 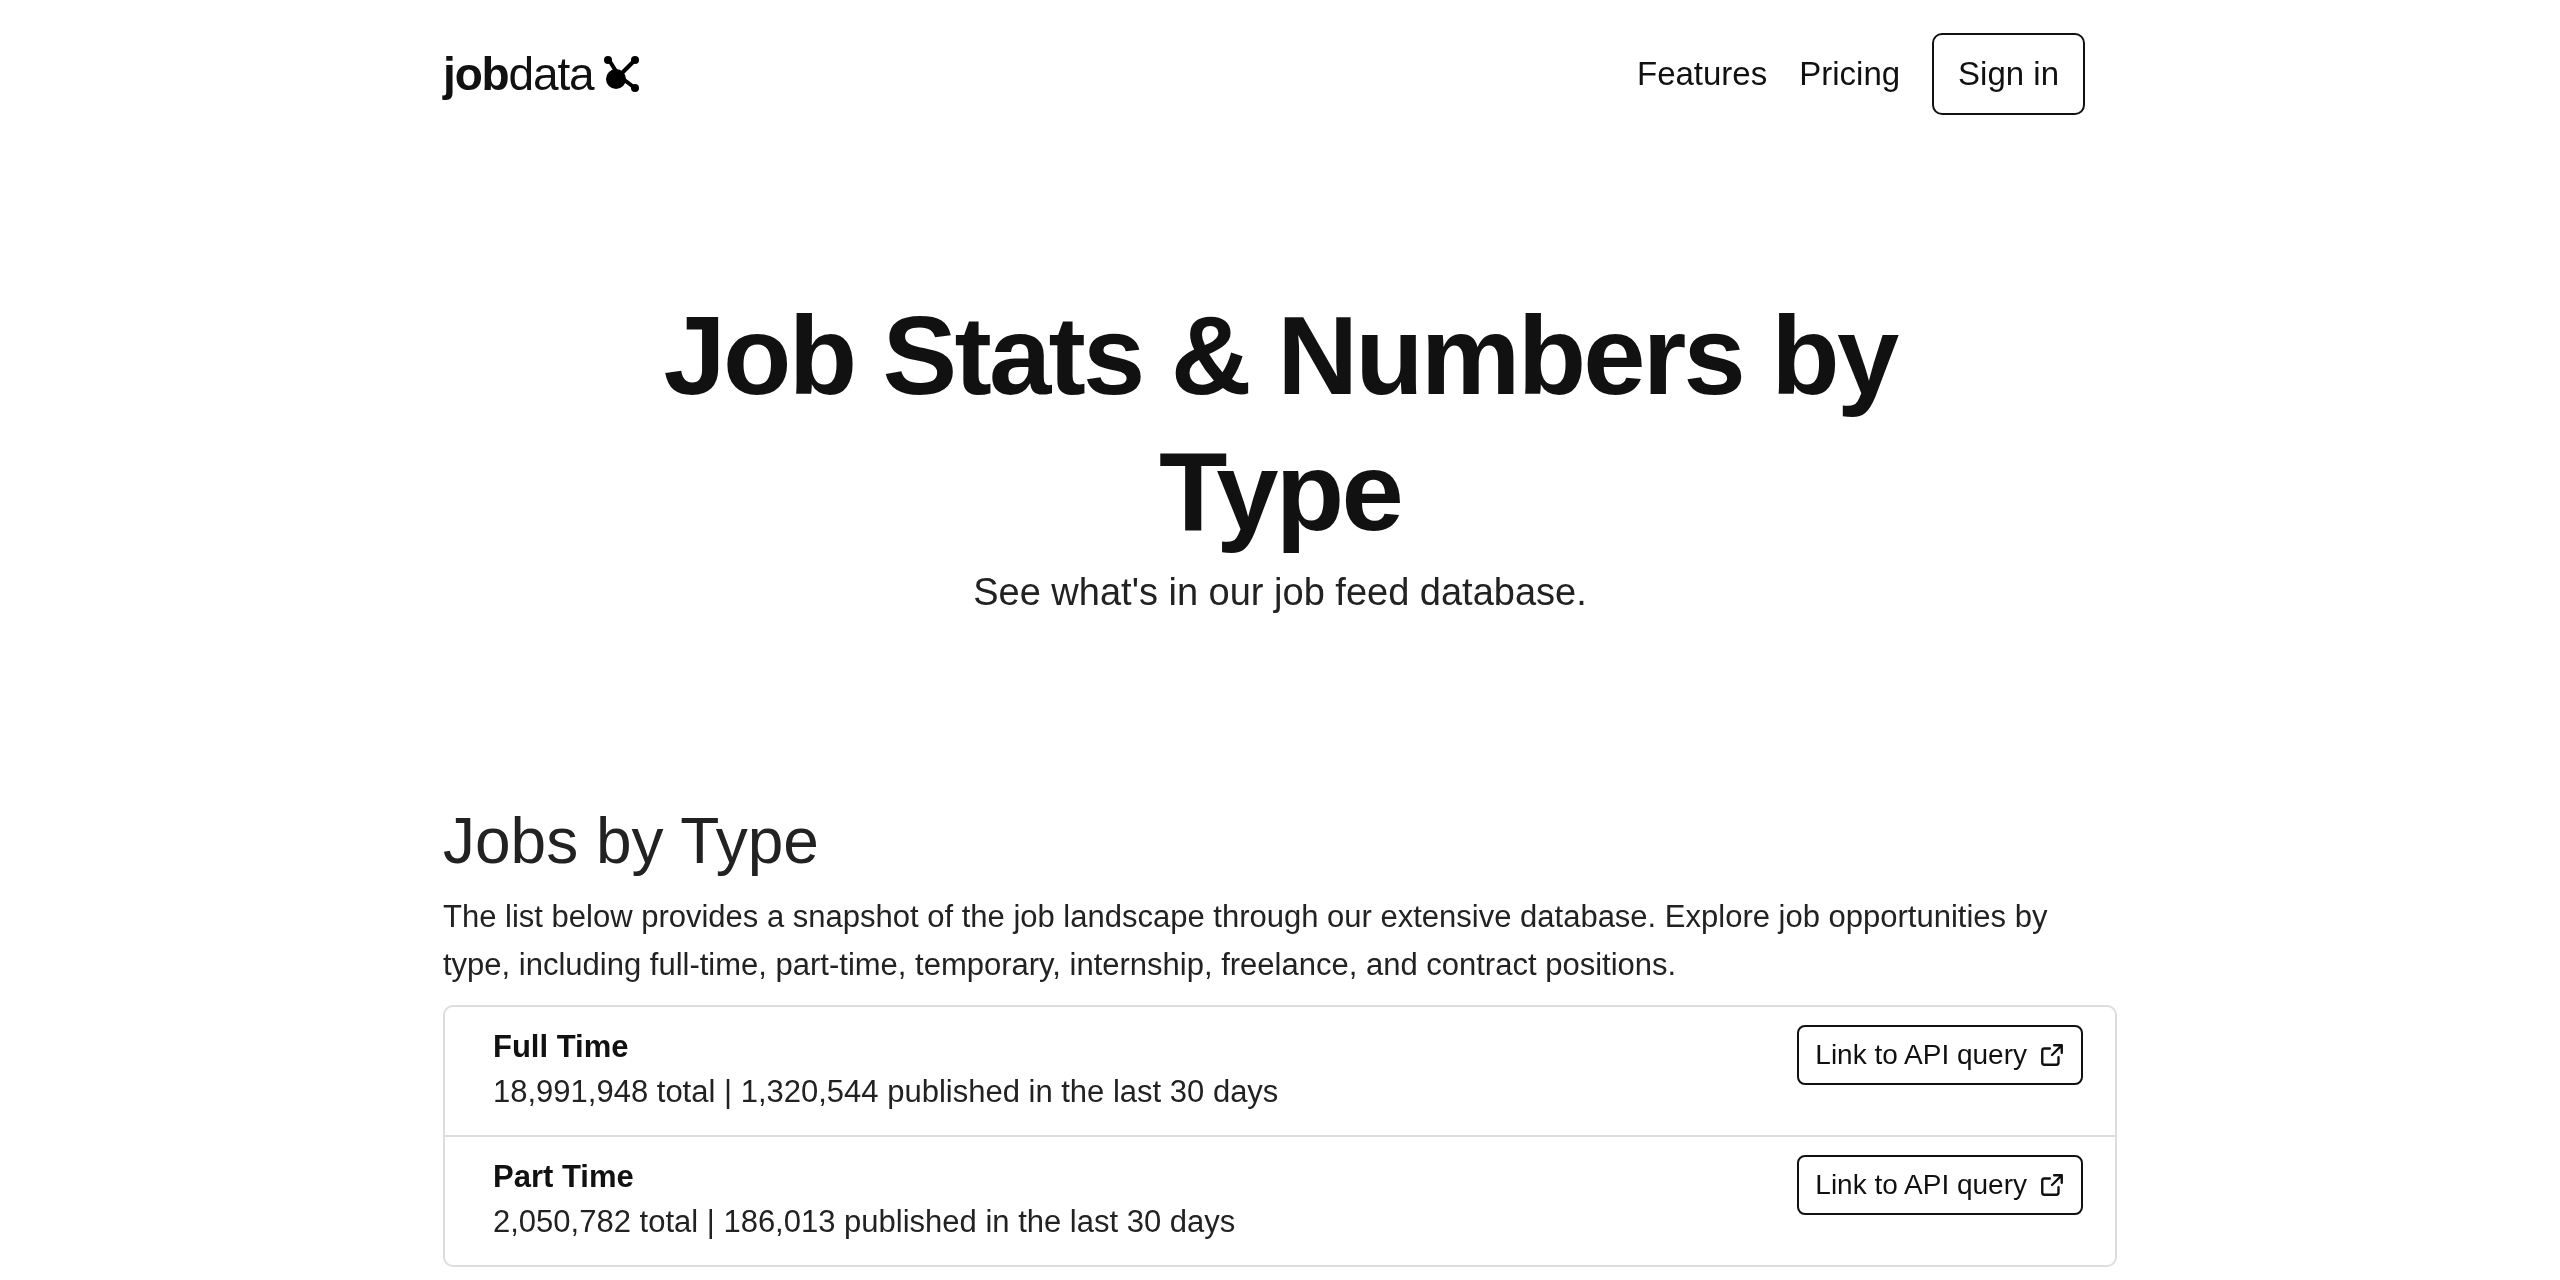 What do you see at coordinates (2008, 74) in the screenshot?
I see `sign-in-button: Sign in` at bounding box center [2008, 74].